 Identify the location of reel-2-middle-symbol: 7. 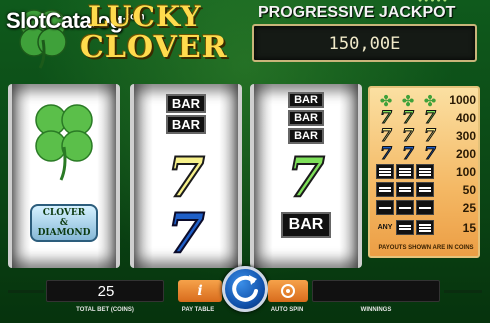
(186, 177).